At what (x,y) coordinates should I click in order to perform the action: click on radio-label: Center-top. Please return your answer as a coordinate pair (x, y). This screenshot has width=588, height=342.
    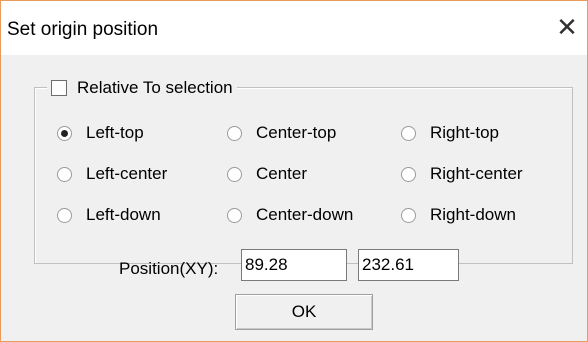
    Looking at the image, I should click on (296, 132).